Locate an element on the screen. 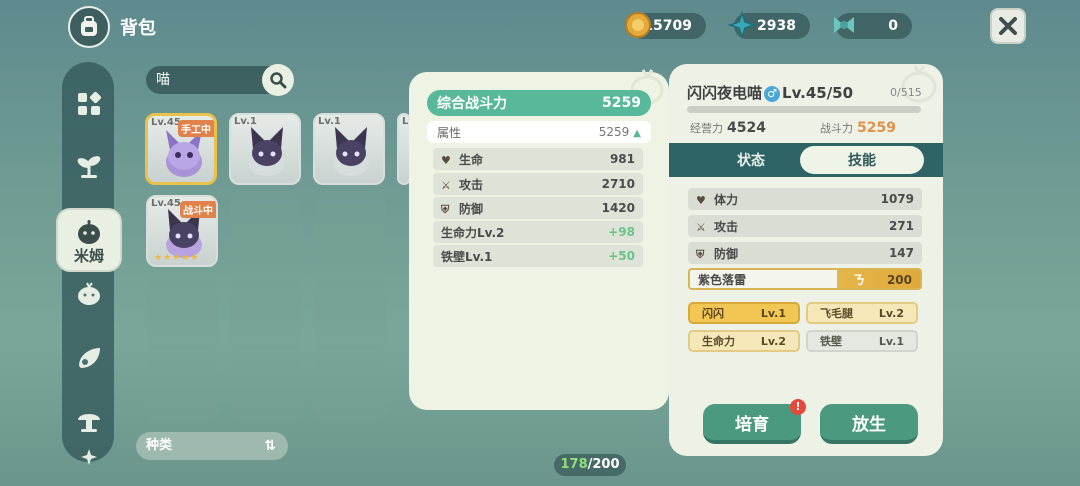 The image size is (1080, 486). capacity-total: /200 is located at coordinates (603, 464).